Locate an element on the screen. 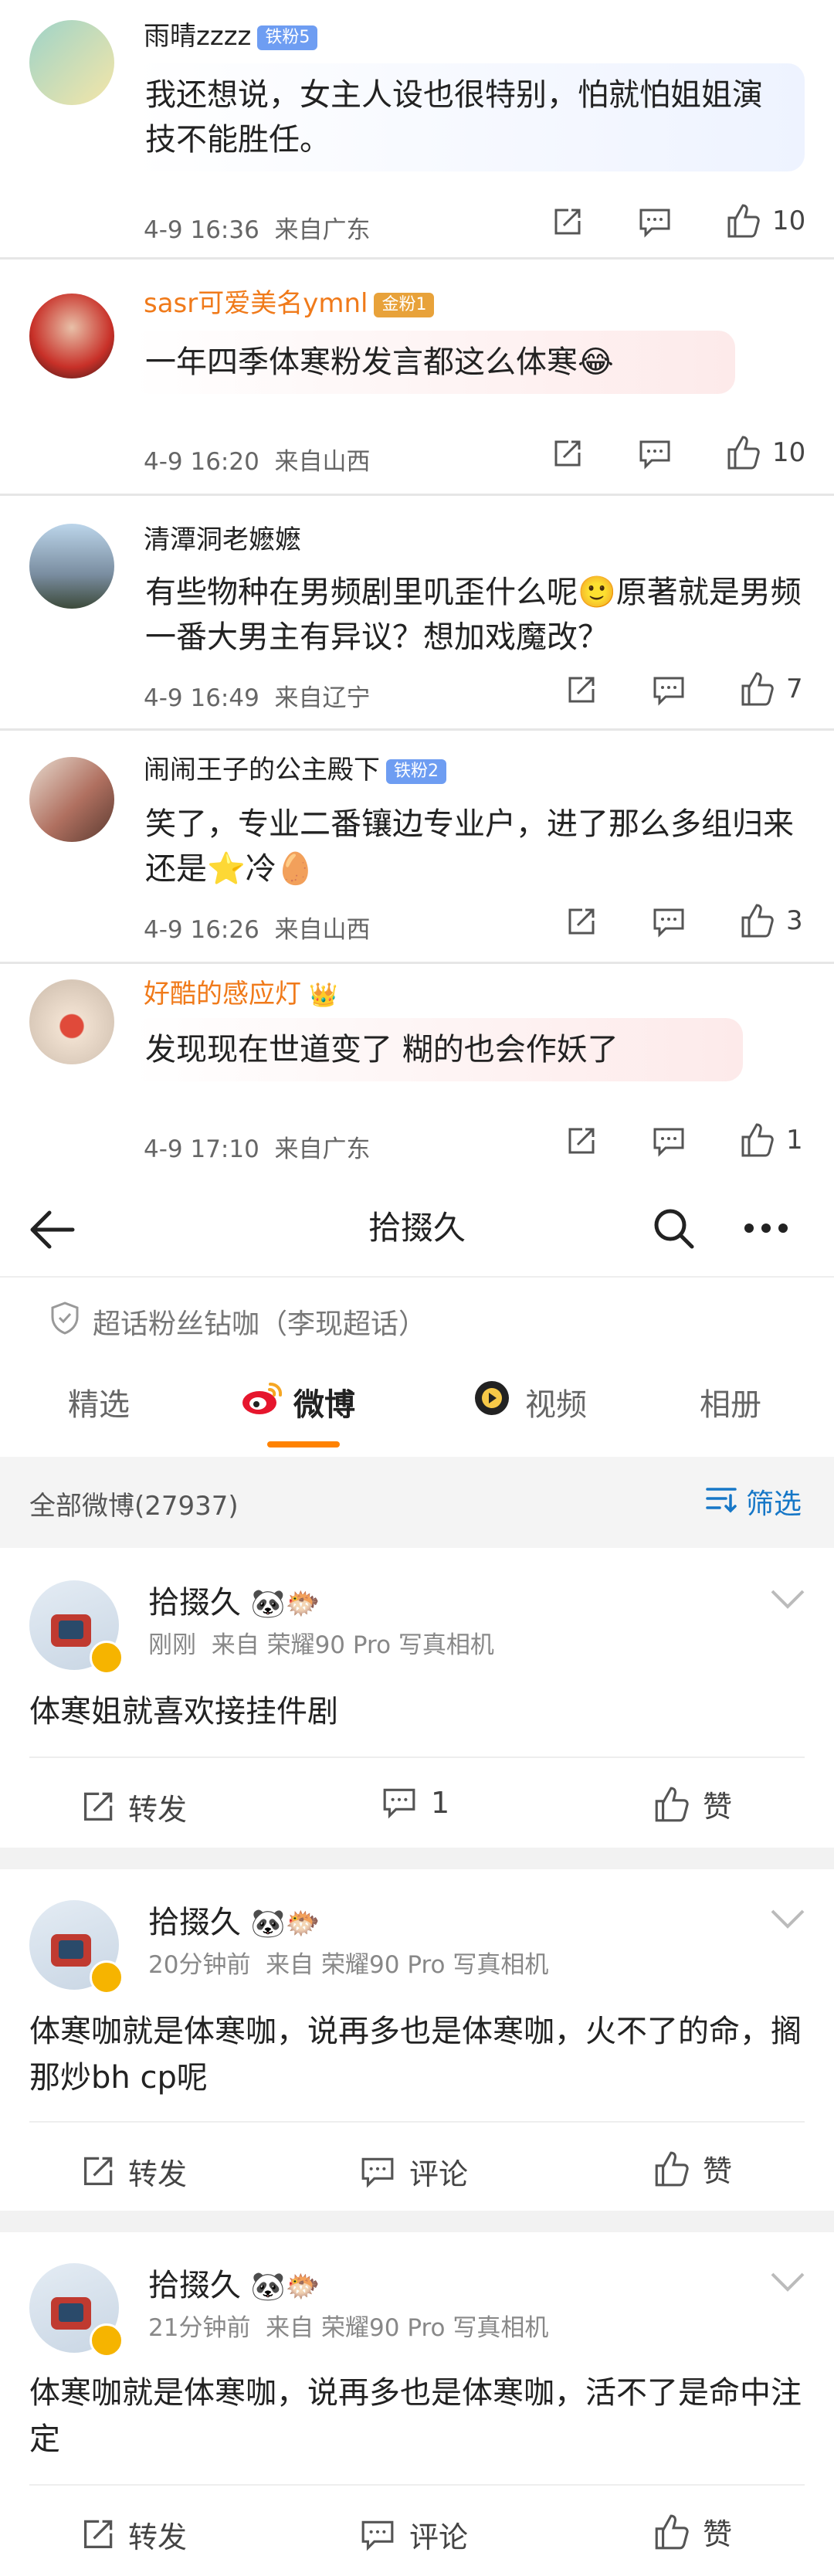  comment-meta: 4-9 16:49 来自辽宁 is located at coordinates (257, 698).